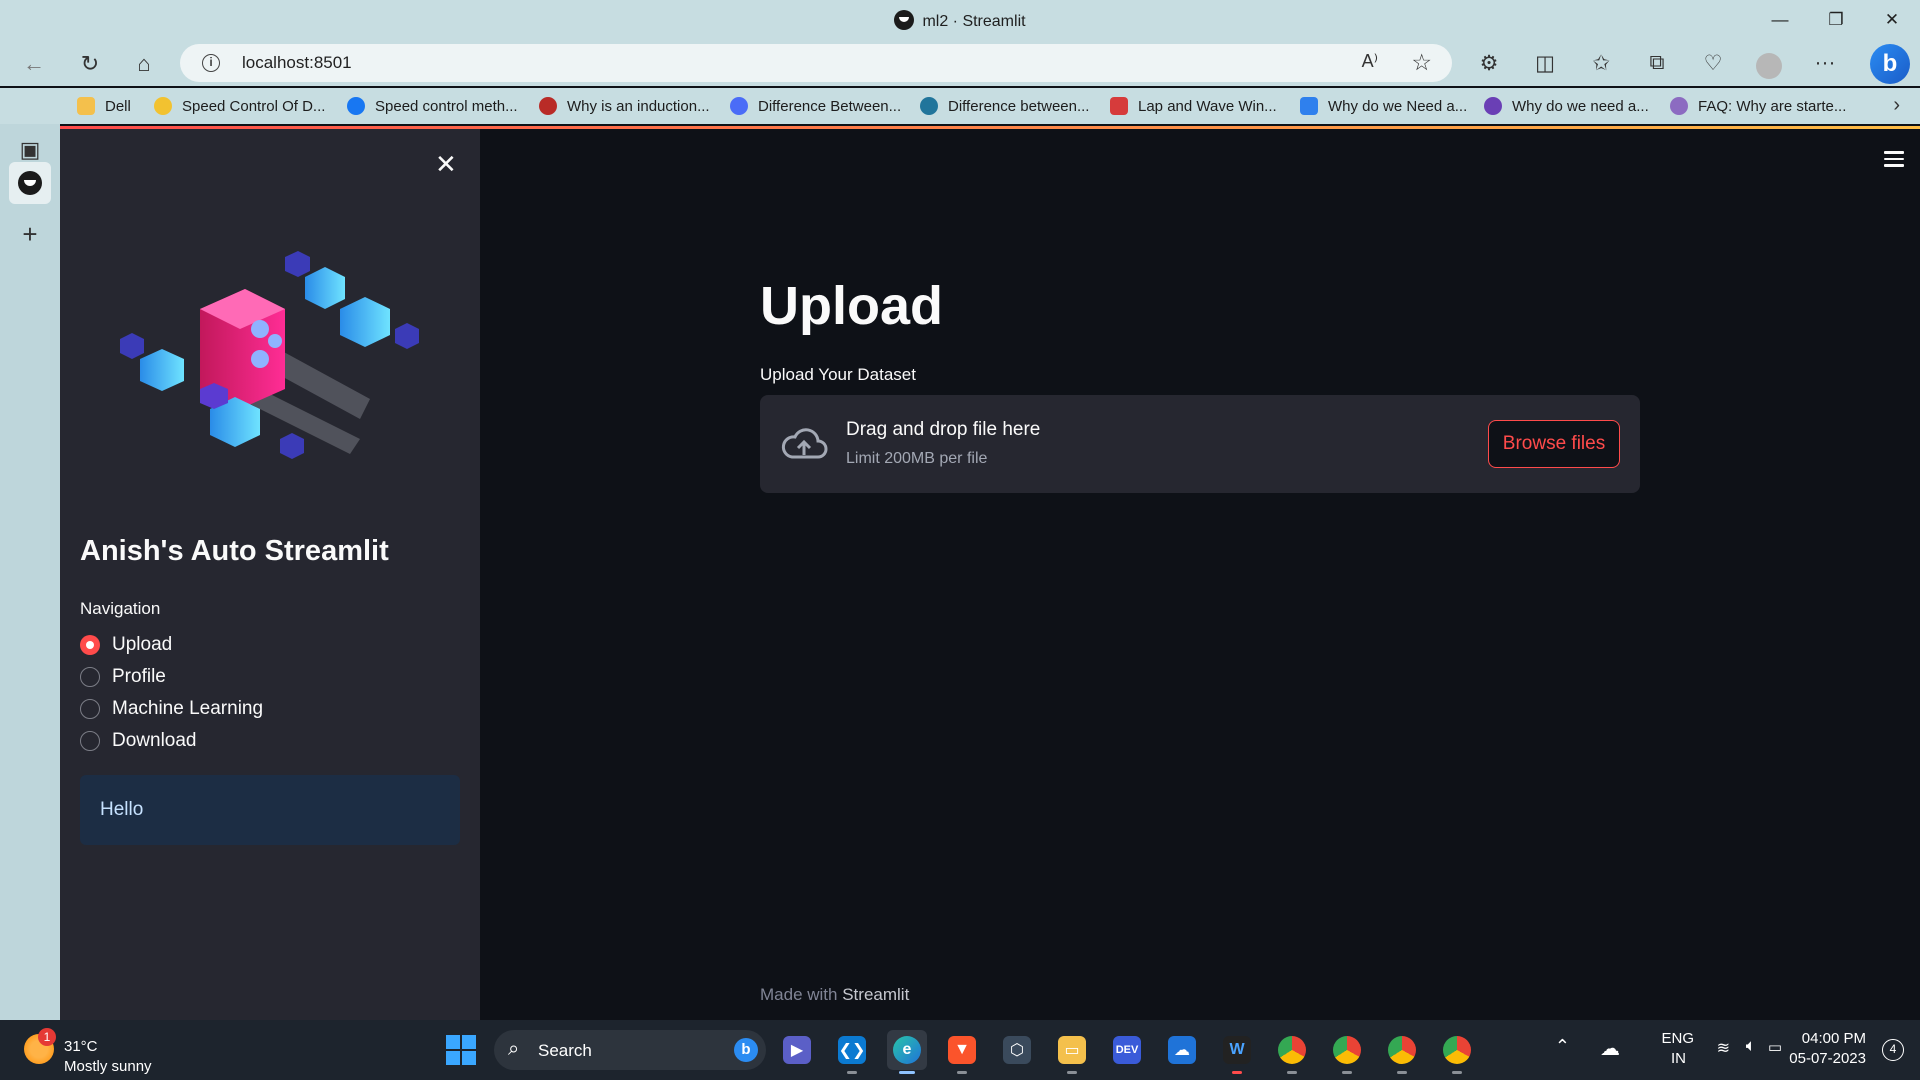 The height and width of the screenshot is (1080, 1920). Describe the element at coordinates (1893, 1050) in the screenshot. I see `notification-badge: 4` at that location.